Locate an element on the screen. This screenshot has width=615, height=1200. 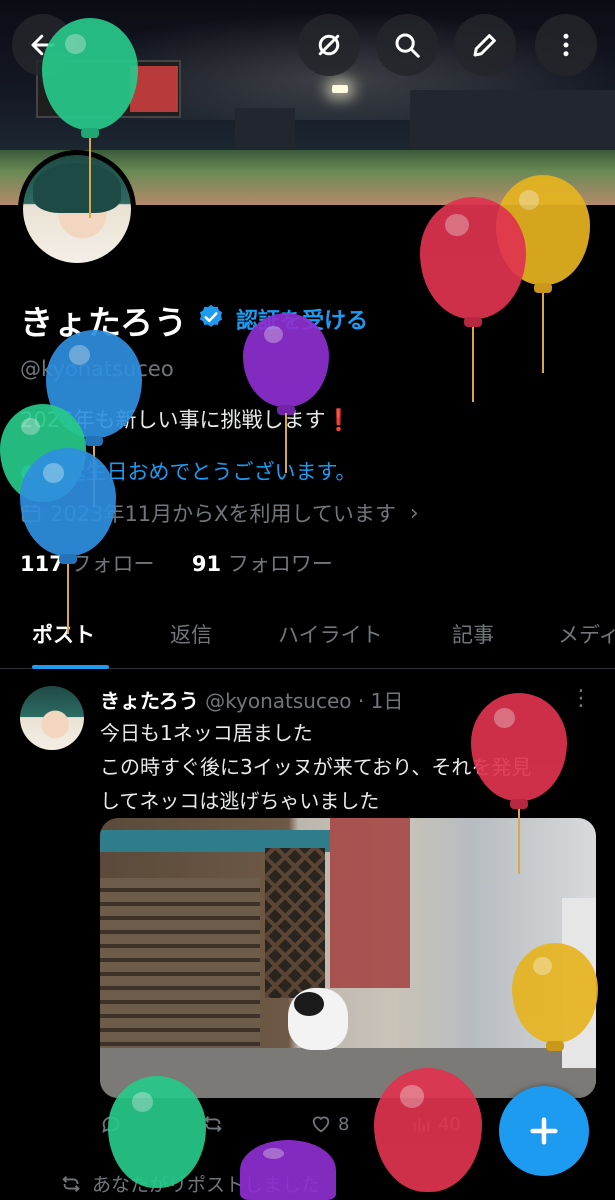
post-more-icon: ⋮ is located at coordinates (584, 700).